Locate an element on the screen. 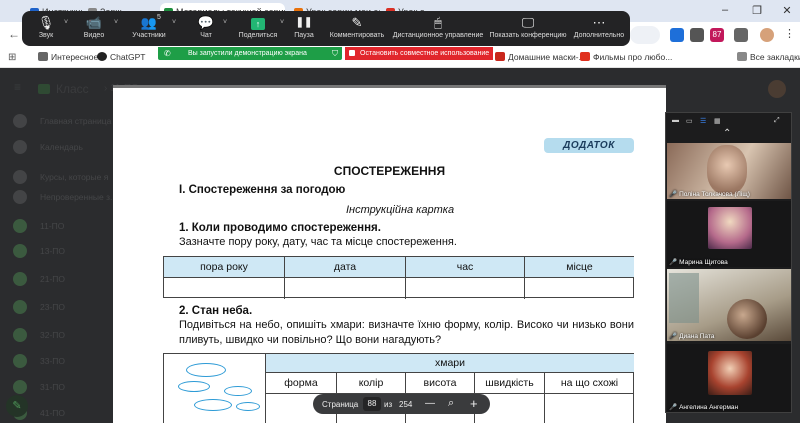 The height and width of the screenshot is (423, 800). minimize-window-button: – is located at coordinates (725, 10).